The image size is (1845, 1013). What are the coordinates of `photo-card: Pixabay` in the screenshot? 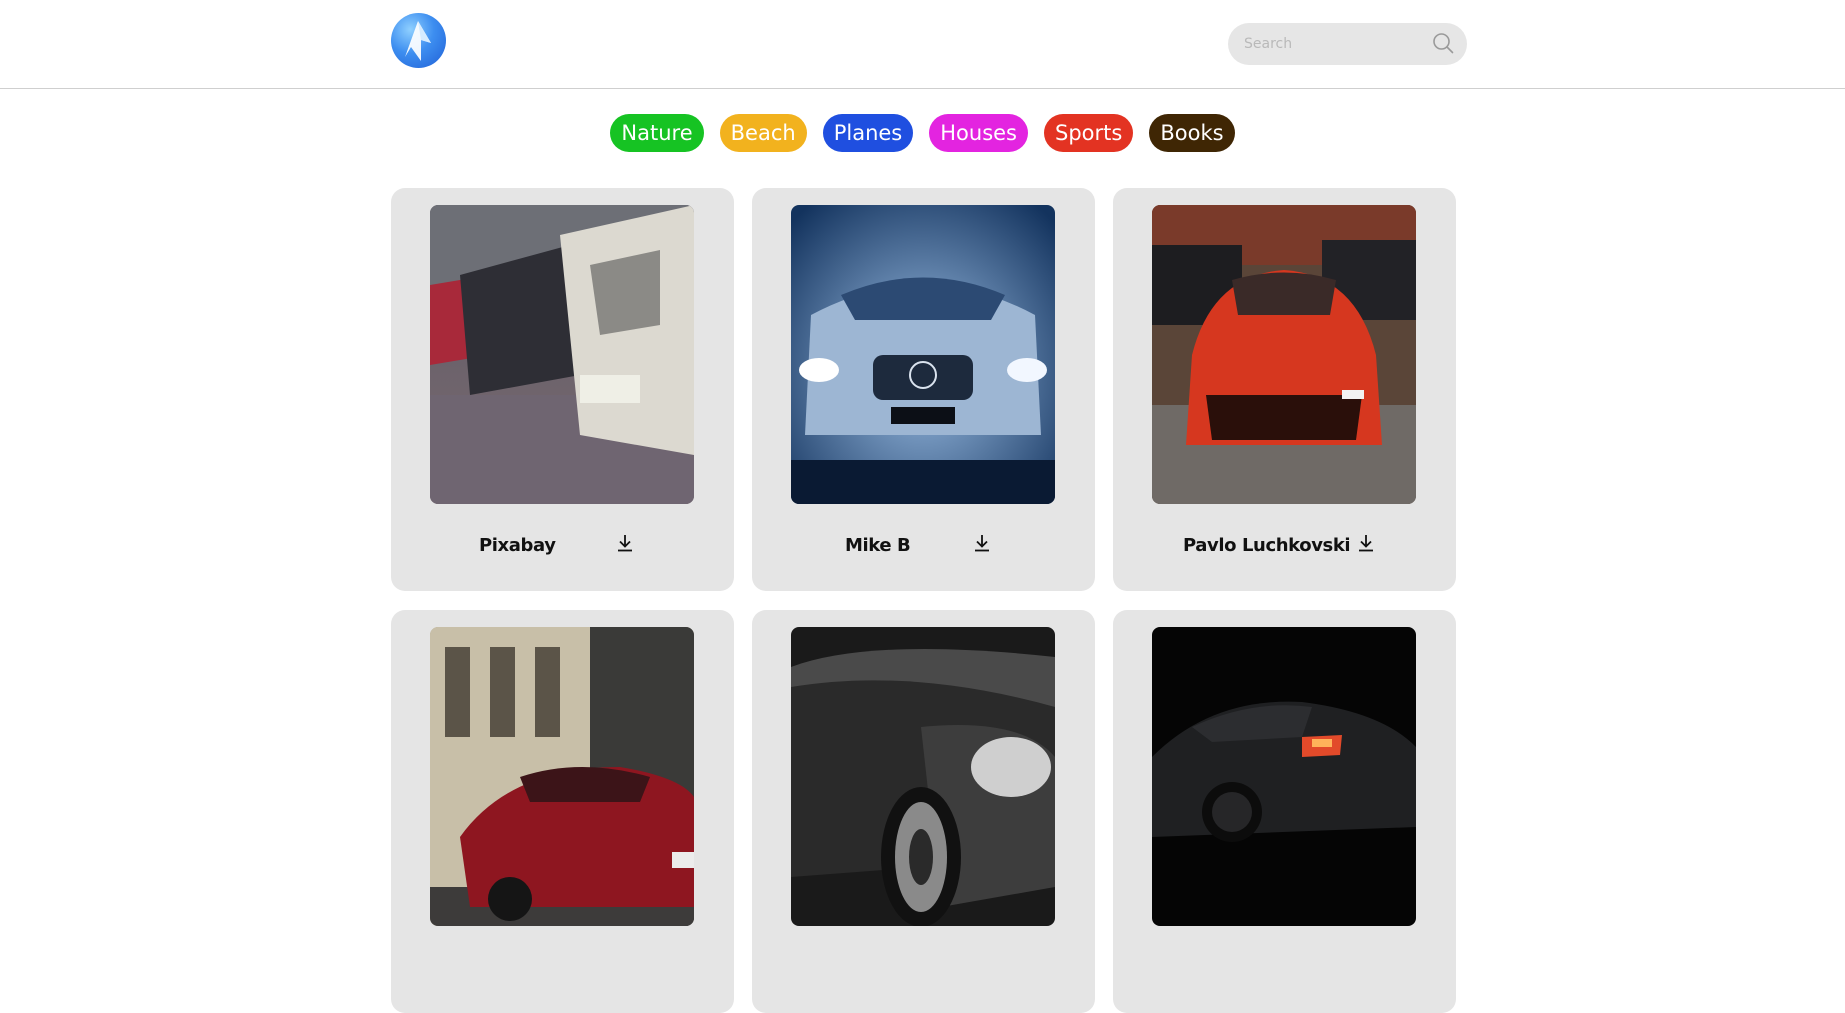 It's located at (562, 389).